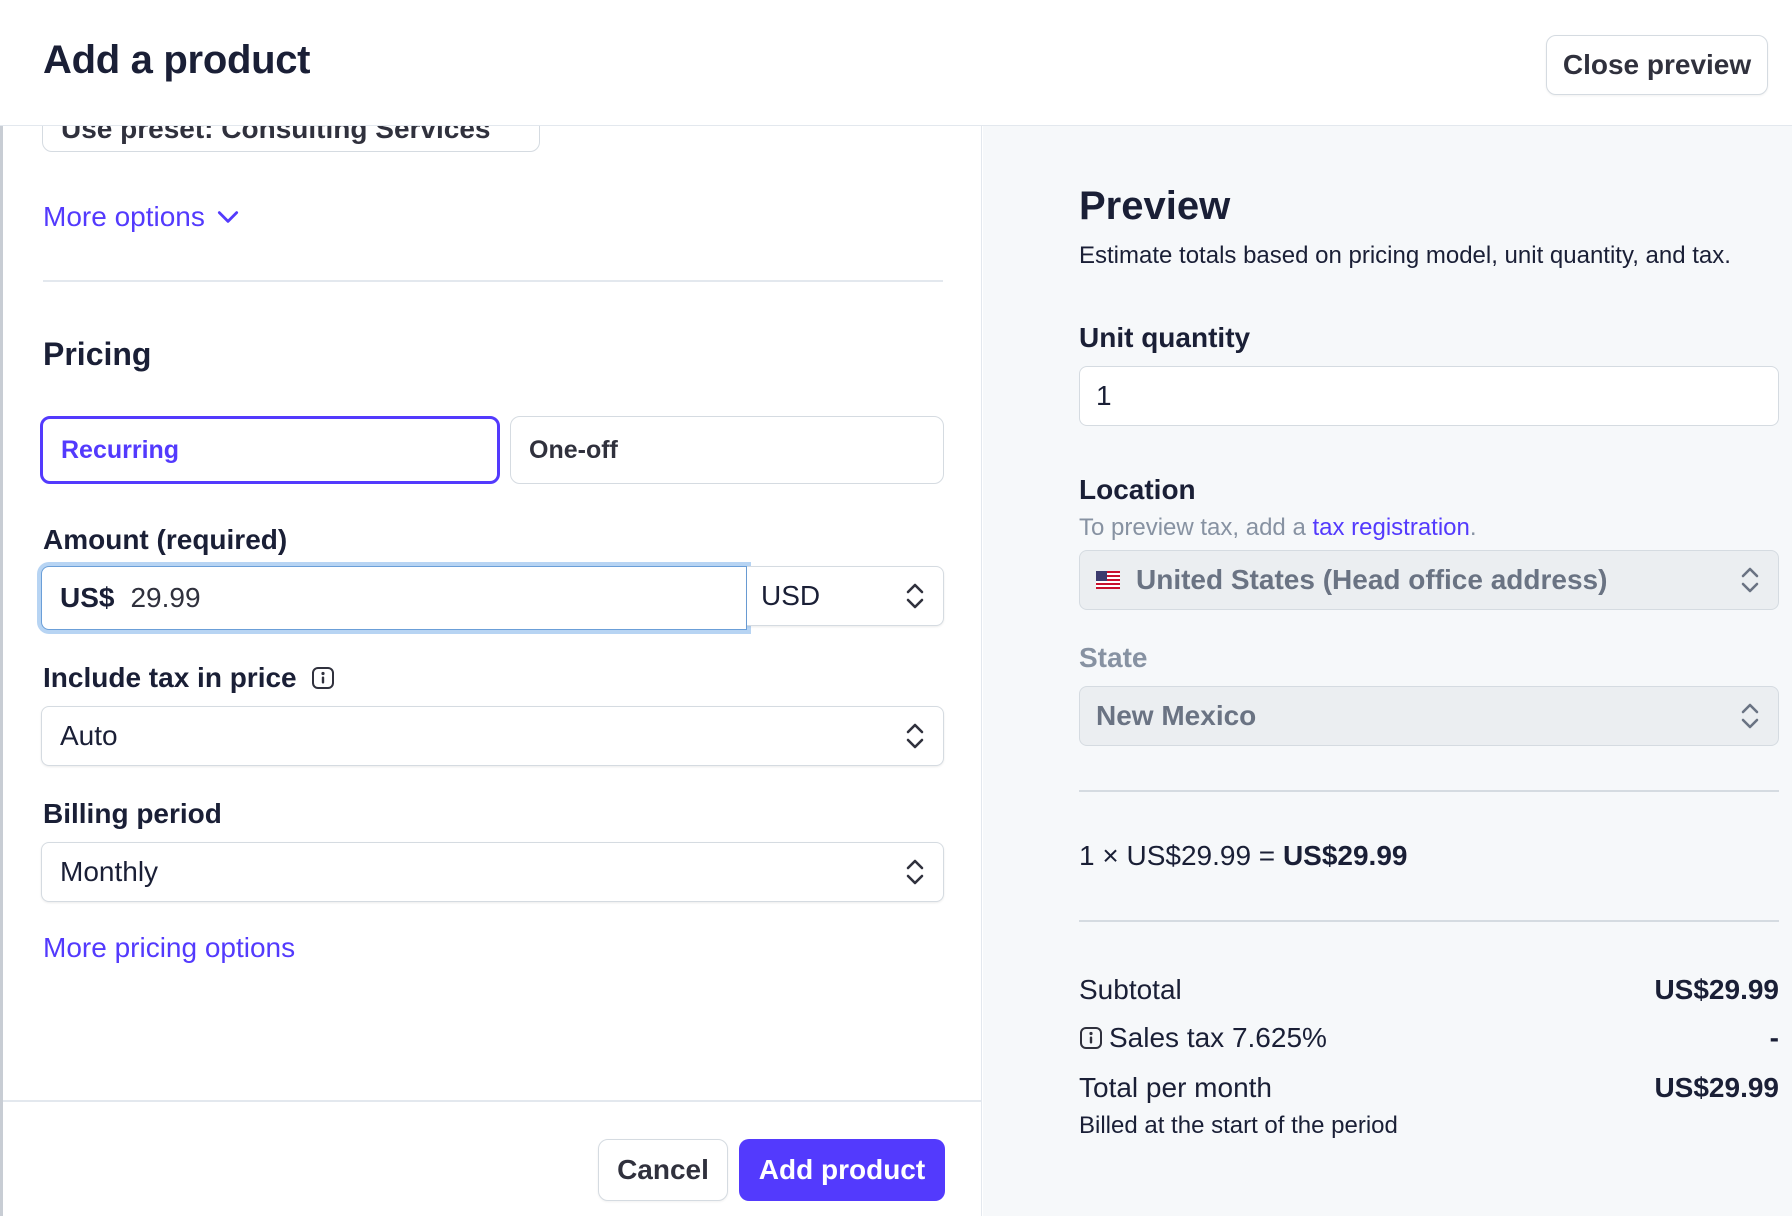  What do you see at coordinates (177, 60) in the screenshot?
I see `page-title: Add a product` at bounding box center [177, 60].